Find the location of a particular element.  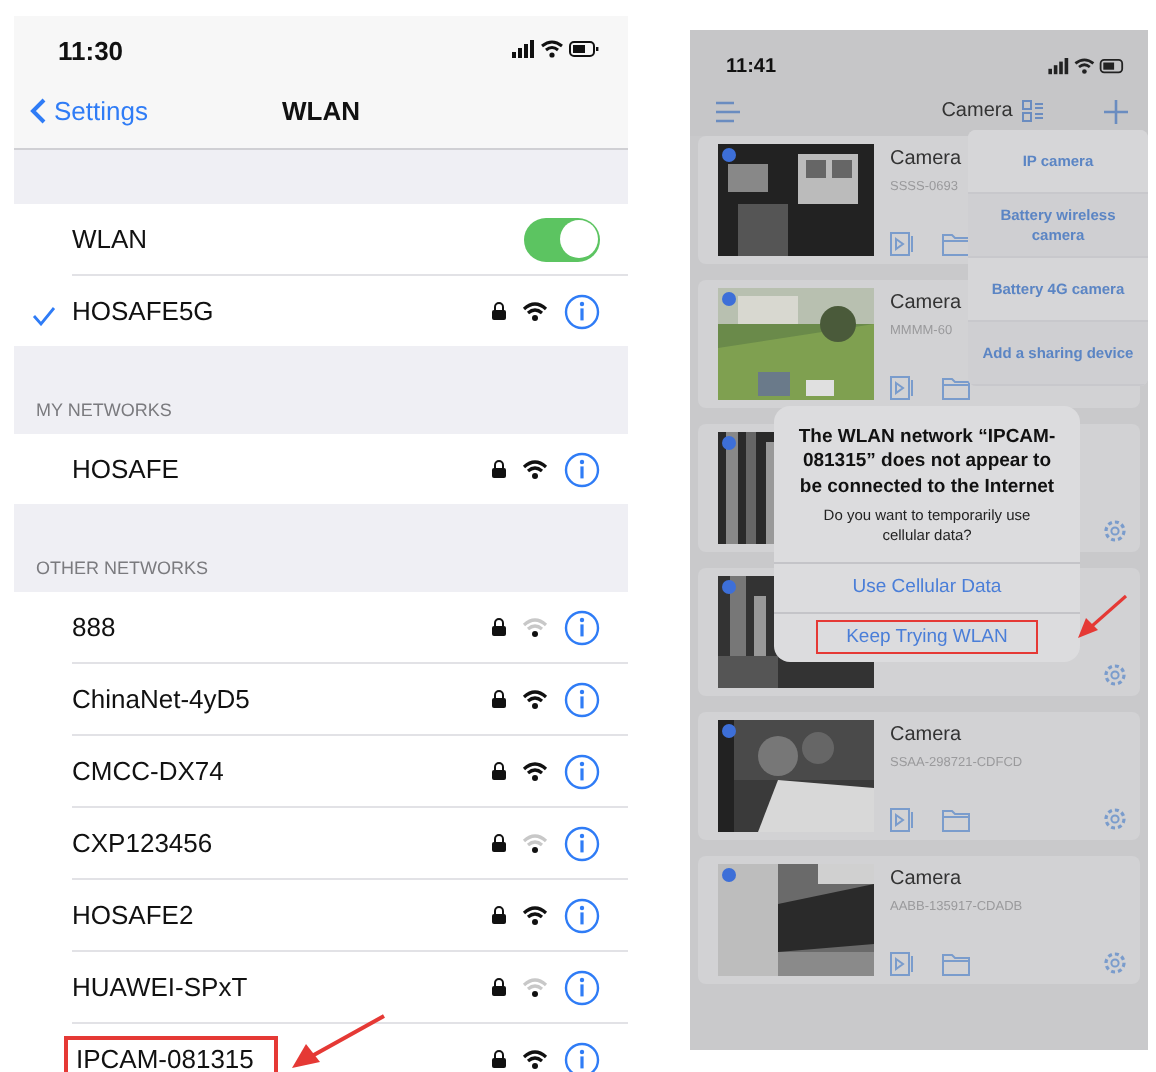

wlan-label: WLAN is located at coordinates (110, 240).